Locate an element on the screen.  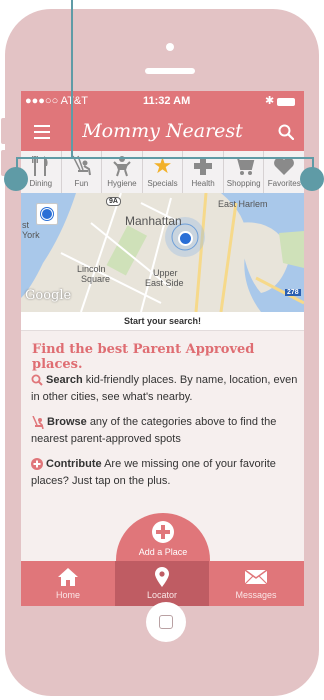
map-label-lincoln: Lincoln is located at coordinates (91, 269).